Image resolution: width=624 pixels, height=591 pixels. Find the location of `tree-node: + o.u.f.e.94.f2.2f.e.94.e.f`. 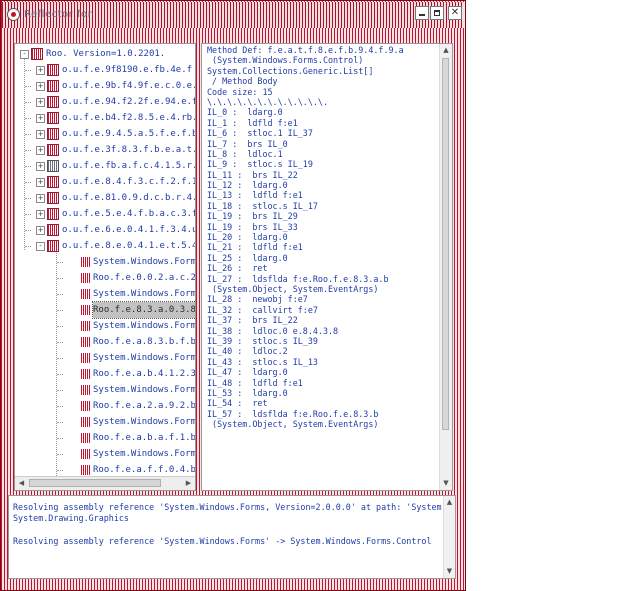

tree-node: + o.u.f.e.94.f2.2f.e.94.e.f is located at coordinates (105, 102).